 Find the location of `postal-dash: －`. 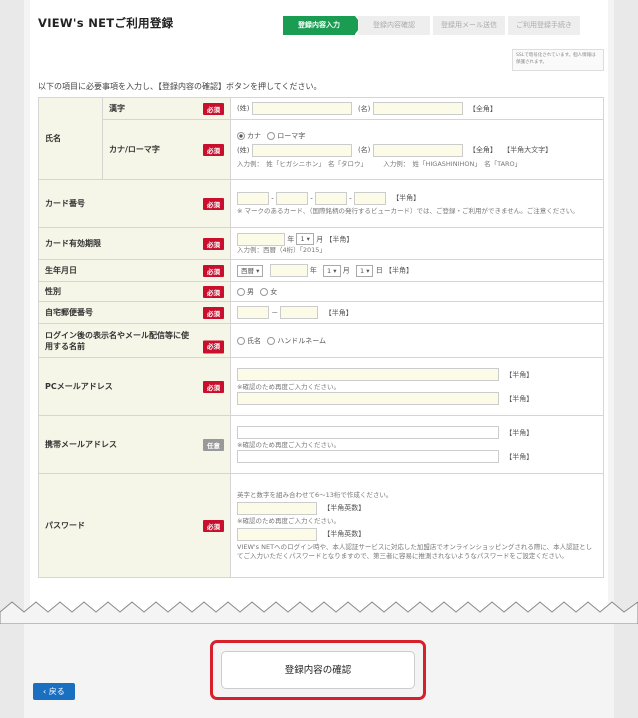

postal-dash: － is located at coordinates (275, 312).